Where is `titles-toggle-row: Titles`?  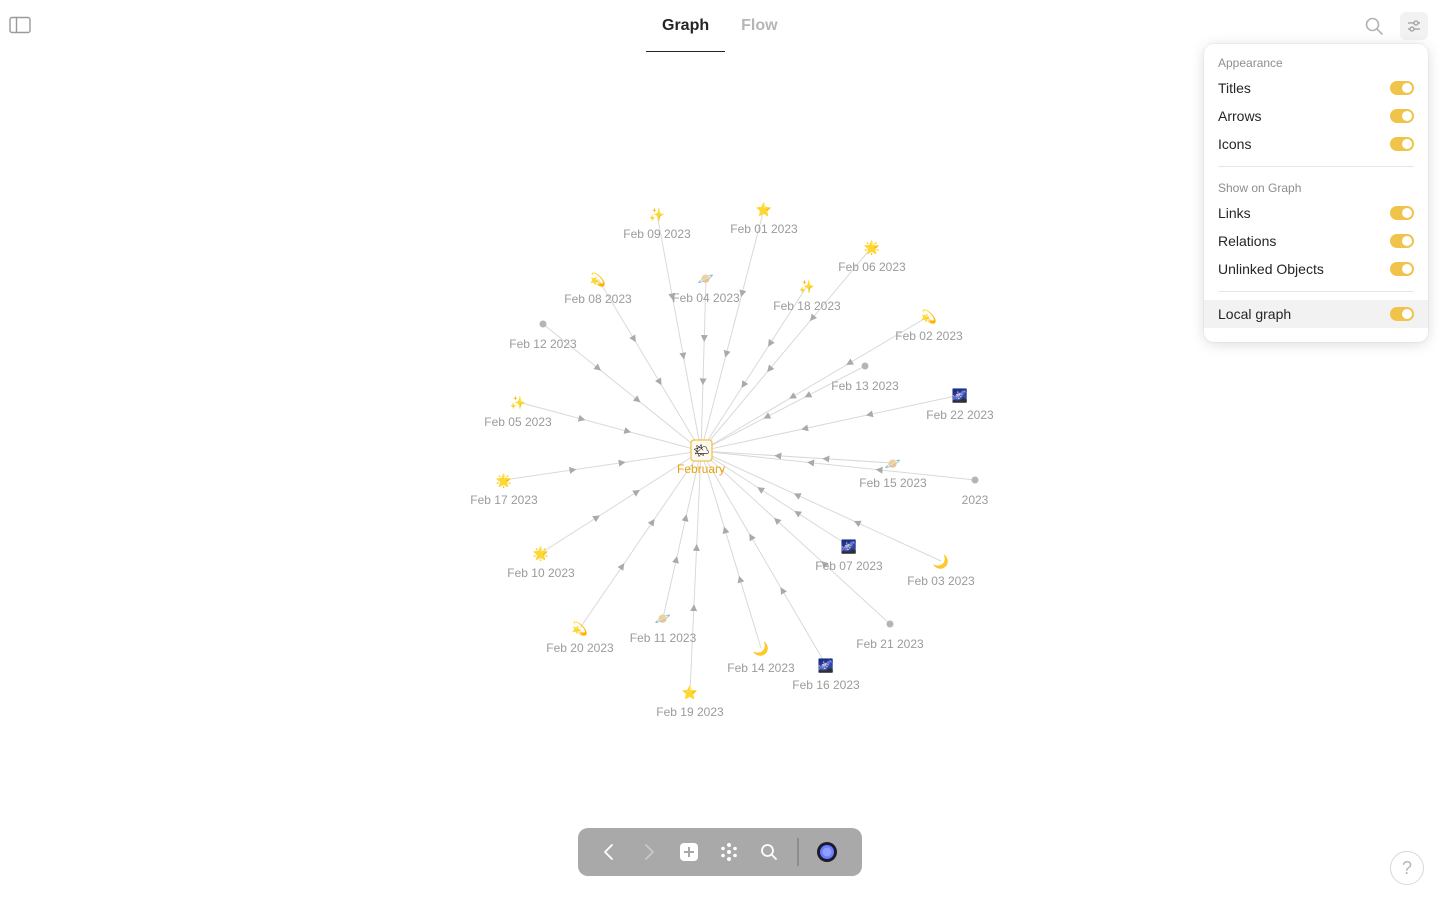 titles-toggle-row: Titles is located at coordinates (1316, 88).